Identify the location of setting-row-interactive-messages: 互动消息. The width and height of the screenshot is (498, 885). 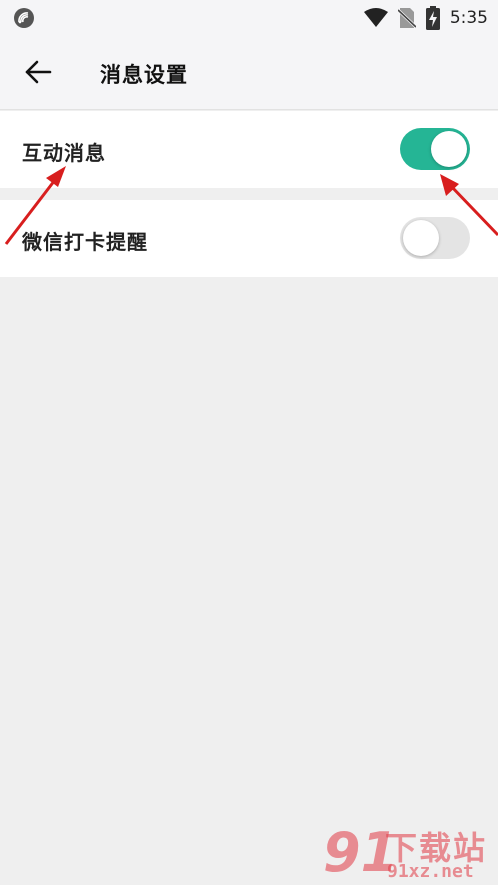
(249, 149).